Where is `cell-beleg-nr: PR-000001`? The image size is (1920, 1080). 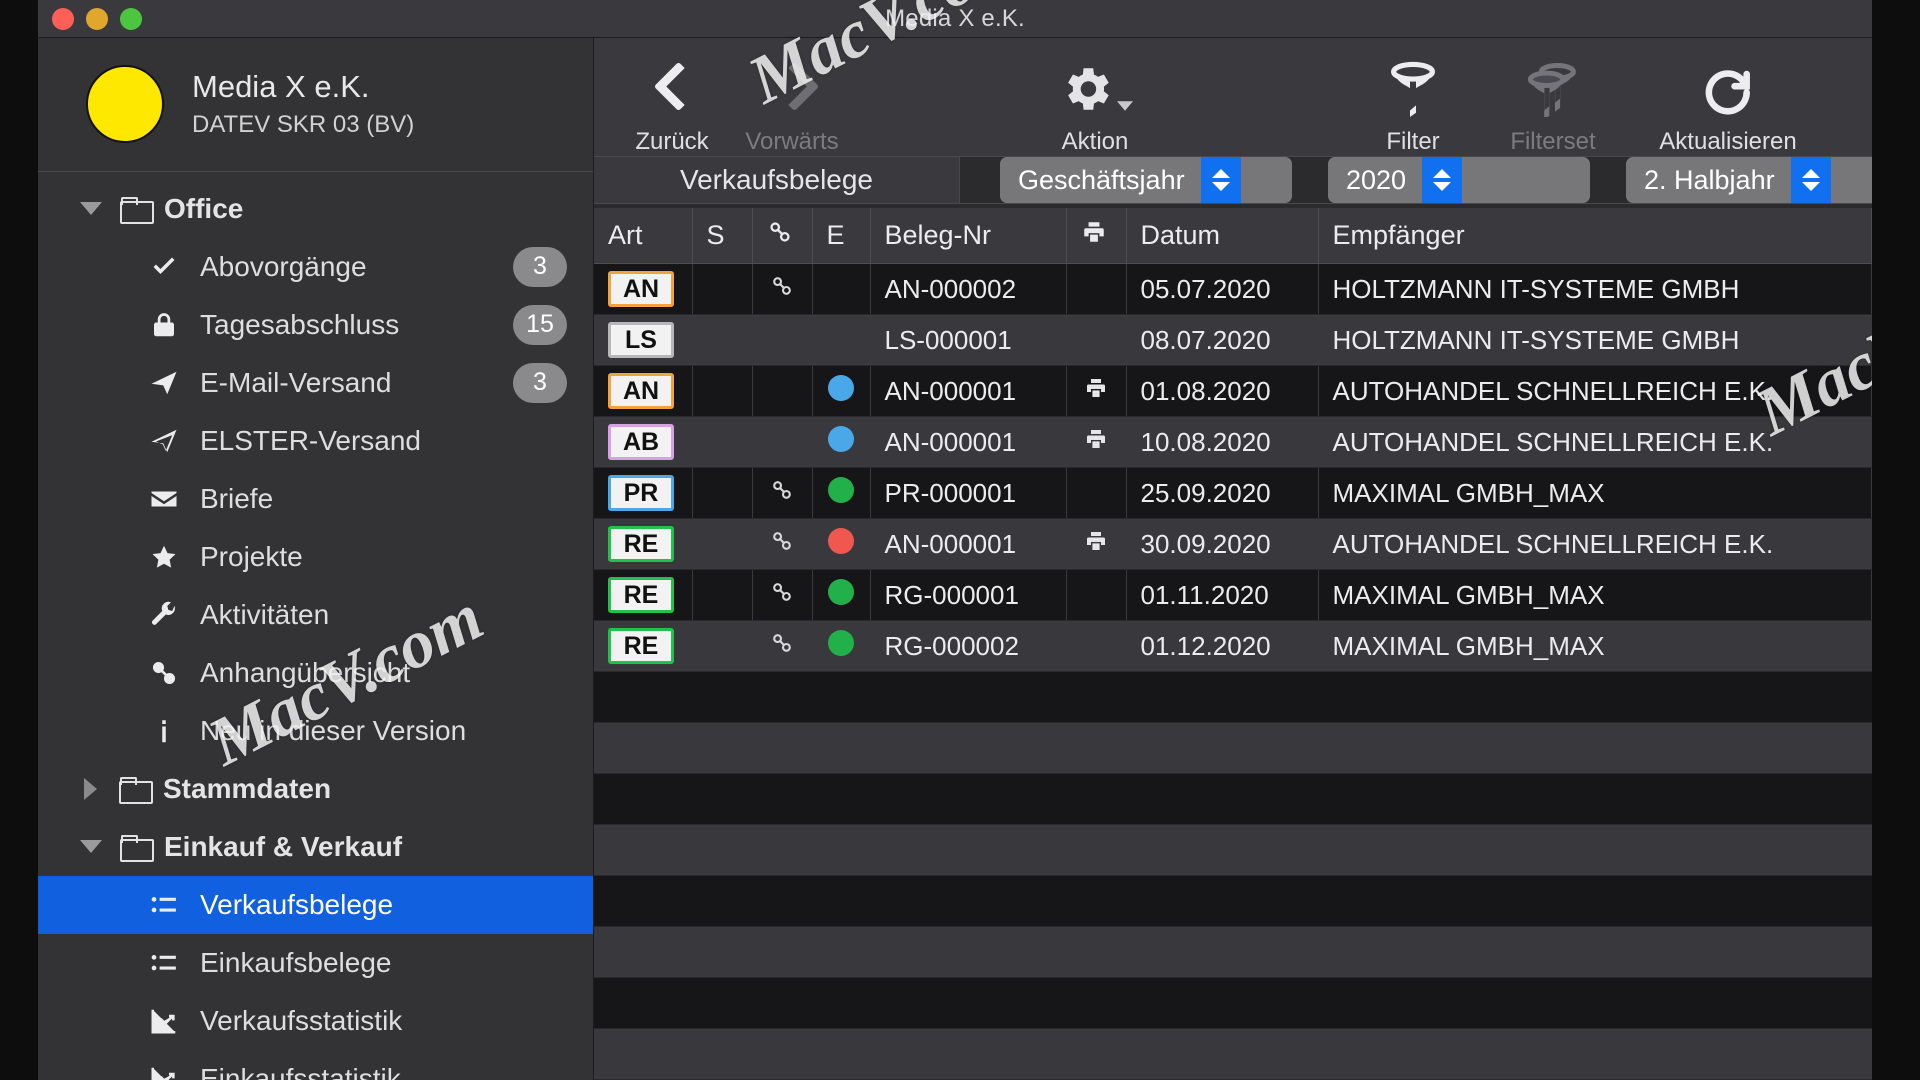
cell-beleg-nr: PR-000001 is located at coordinates (968, 493).